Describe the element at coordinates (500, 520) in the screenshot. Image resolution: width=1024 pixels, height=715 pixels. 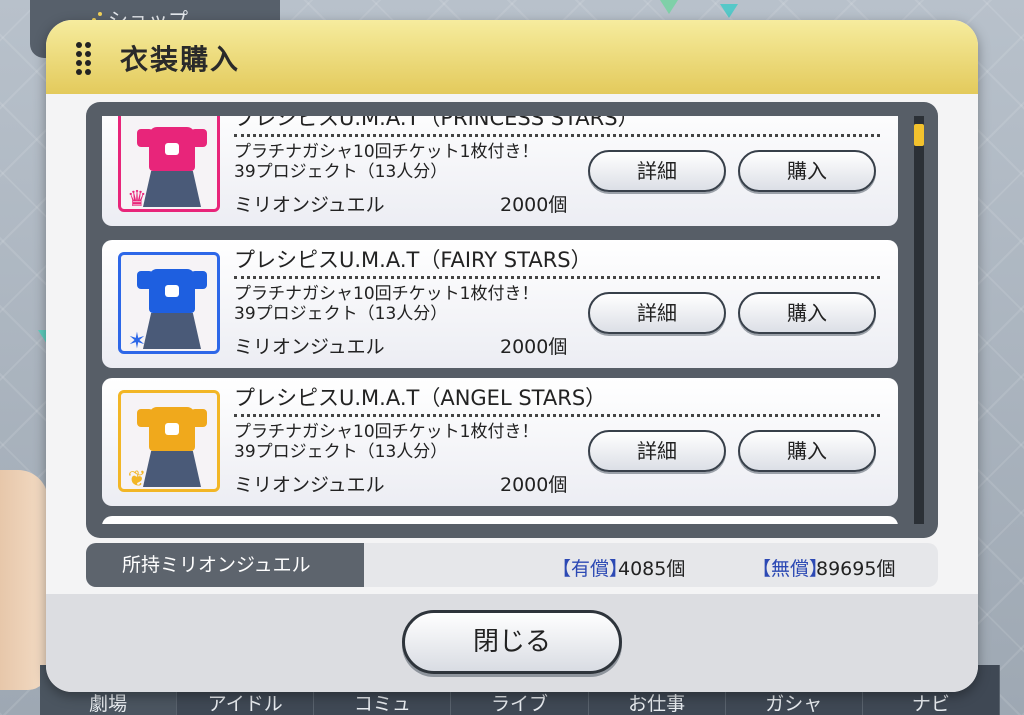
I see `list-item` at that location.